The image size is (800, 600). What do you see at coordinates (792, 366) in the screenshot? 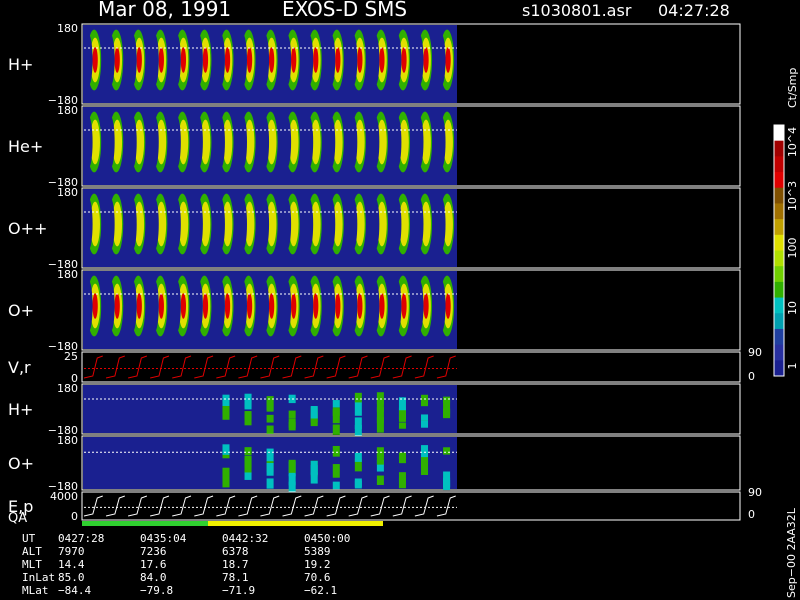
I see `colorbar-label: 1` at bounding box center [792, 366].